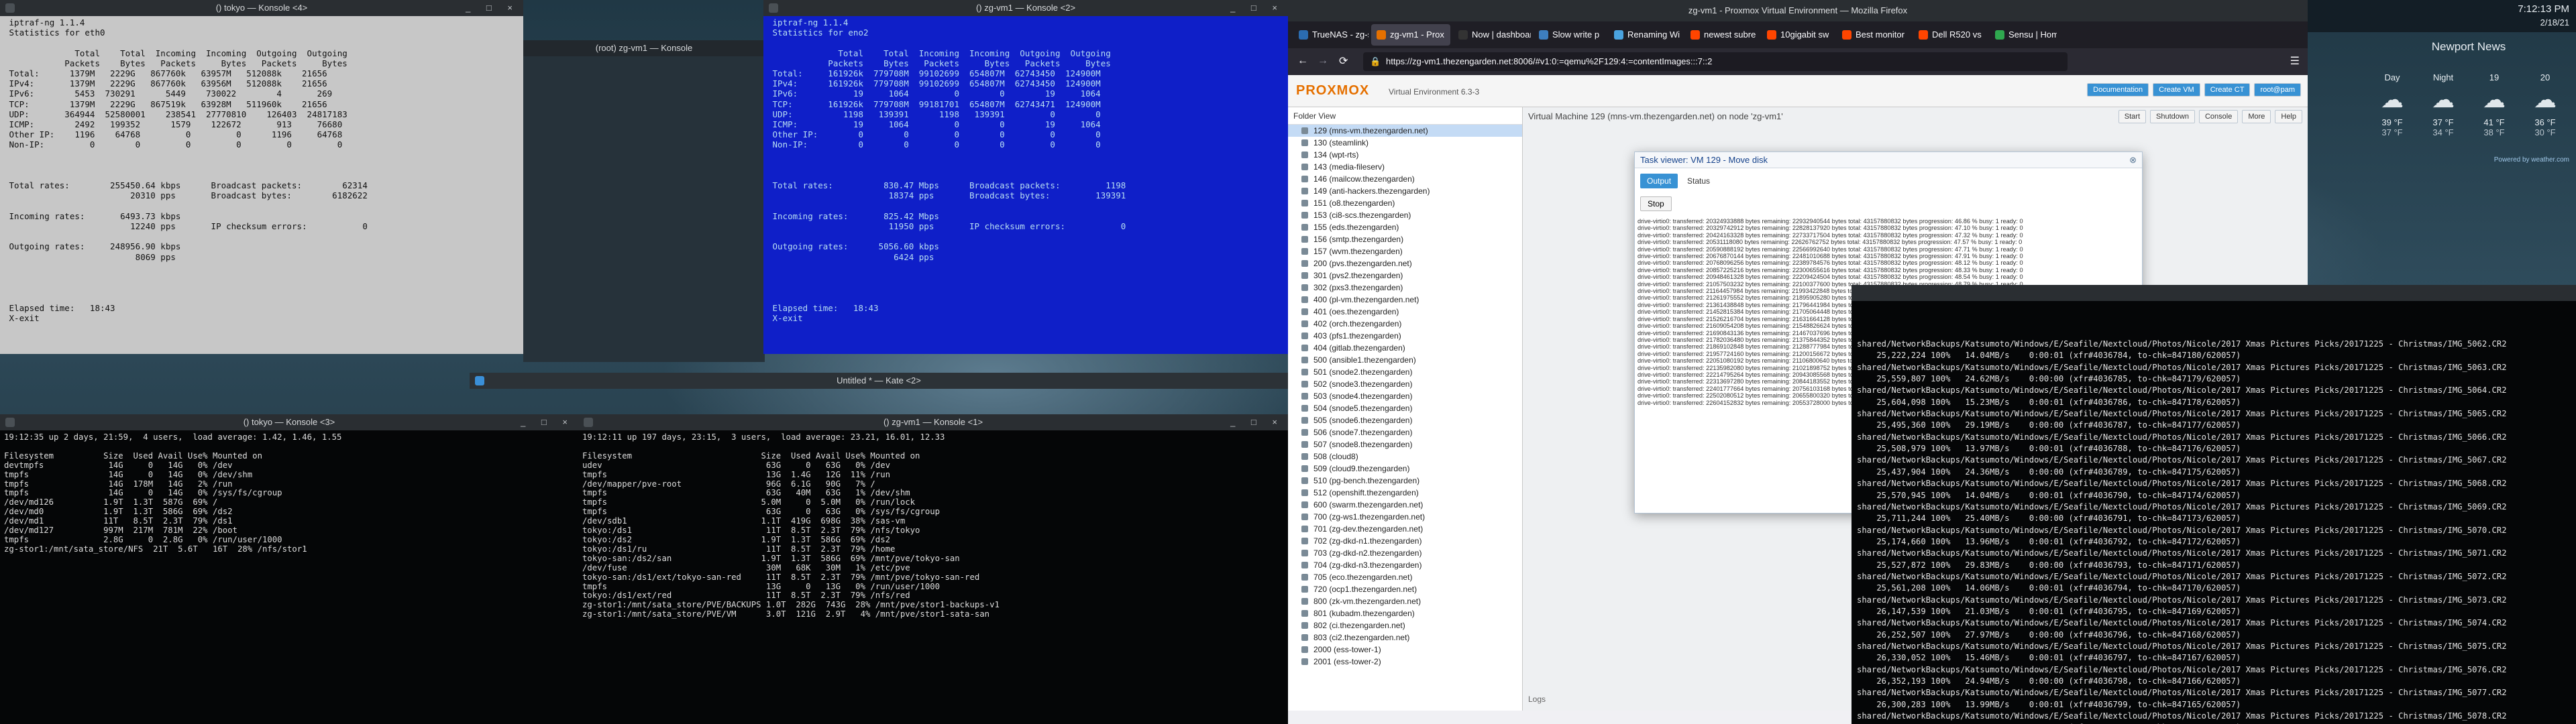 This screenshot has height=724, width=2576. What do you see at coordinates (1343, 61) in the screenshot?
I see `reload-icon: ⟳` at bounding box center [1343, 61].